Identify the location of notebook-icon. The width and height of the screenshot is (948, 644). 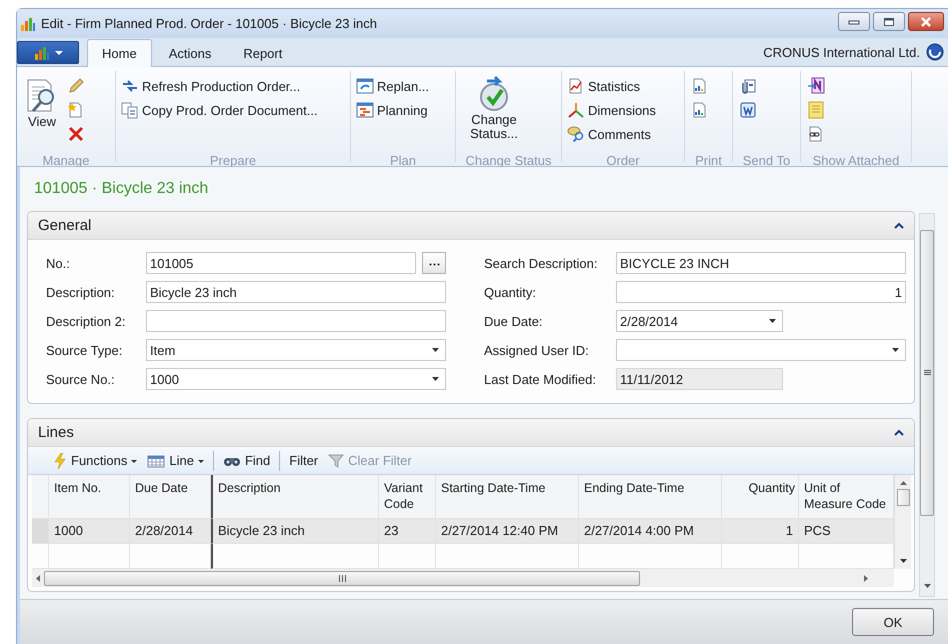
(816, 86).